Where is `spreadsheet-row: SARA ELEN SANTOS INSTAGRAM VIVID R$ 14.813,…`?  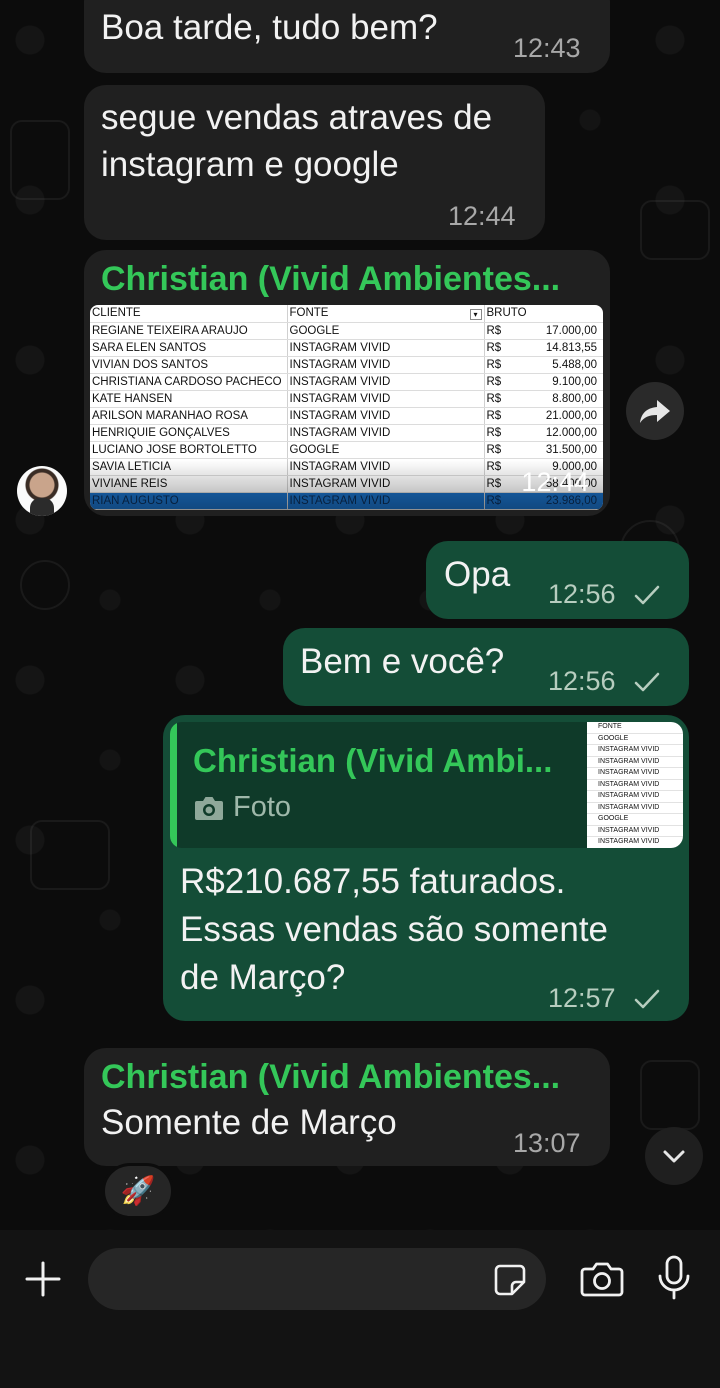
spreadsheet-row: SARA ELEN SANTOS INSTAGRAM VIVID R$ 14.813,… is located at coordinates (346, 348).